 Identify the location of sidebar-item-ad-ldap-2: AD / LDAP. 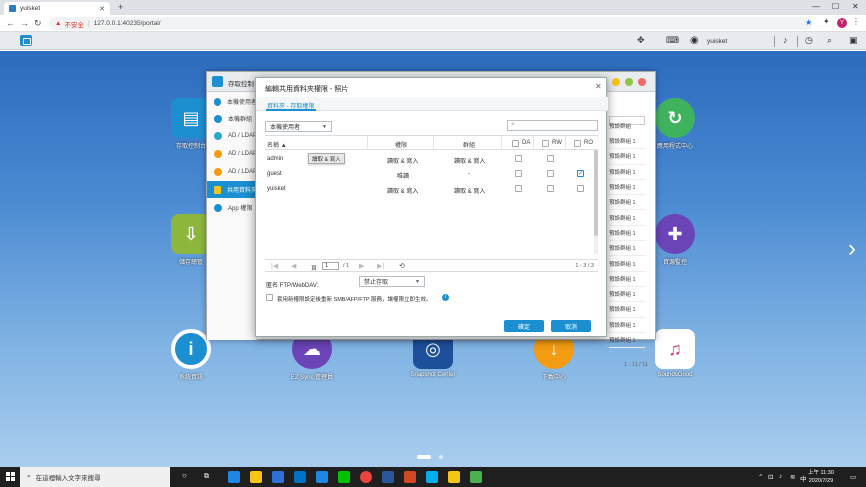
(232, 153).